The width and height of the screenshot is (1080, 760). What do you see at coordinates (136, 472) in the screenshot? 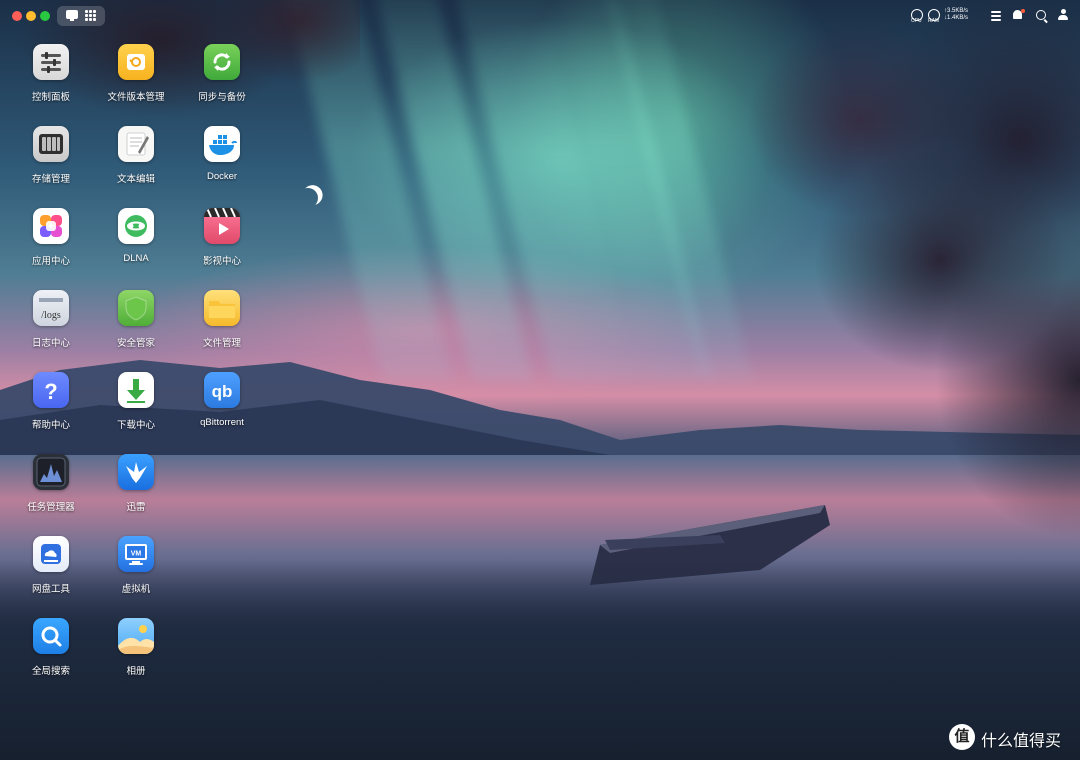
I see `thunder-bird-icon` at bounding box center [136, 472].